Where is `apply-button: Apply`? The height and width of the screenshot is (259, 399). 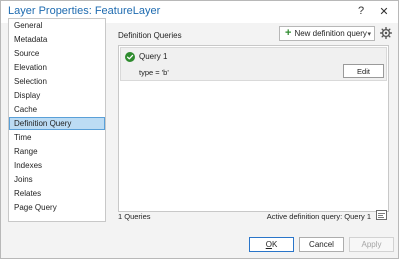
apply-button: Apply is located at coordinates (371, 244).